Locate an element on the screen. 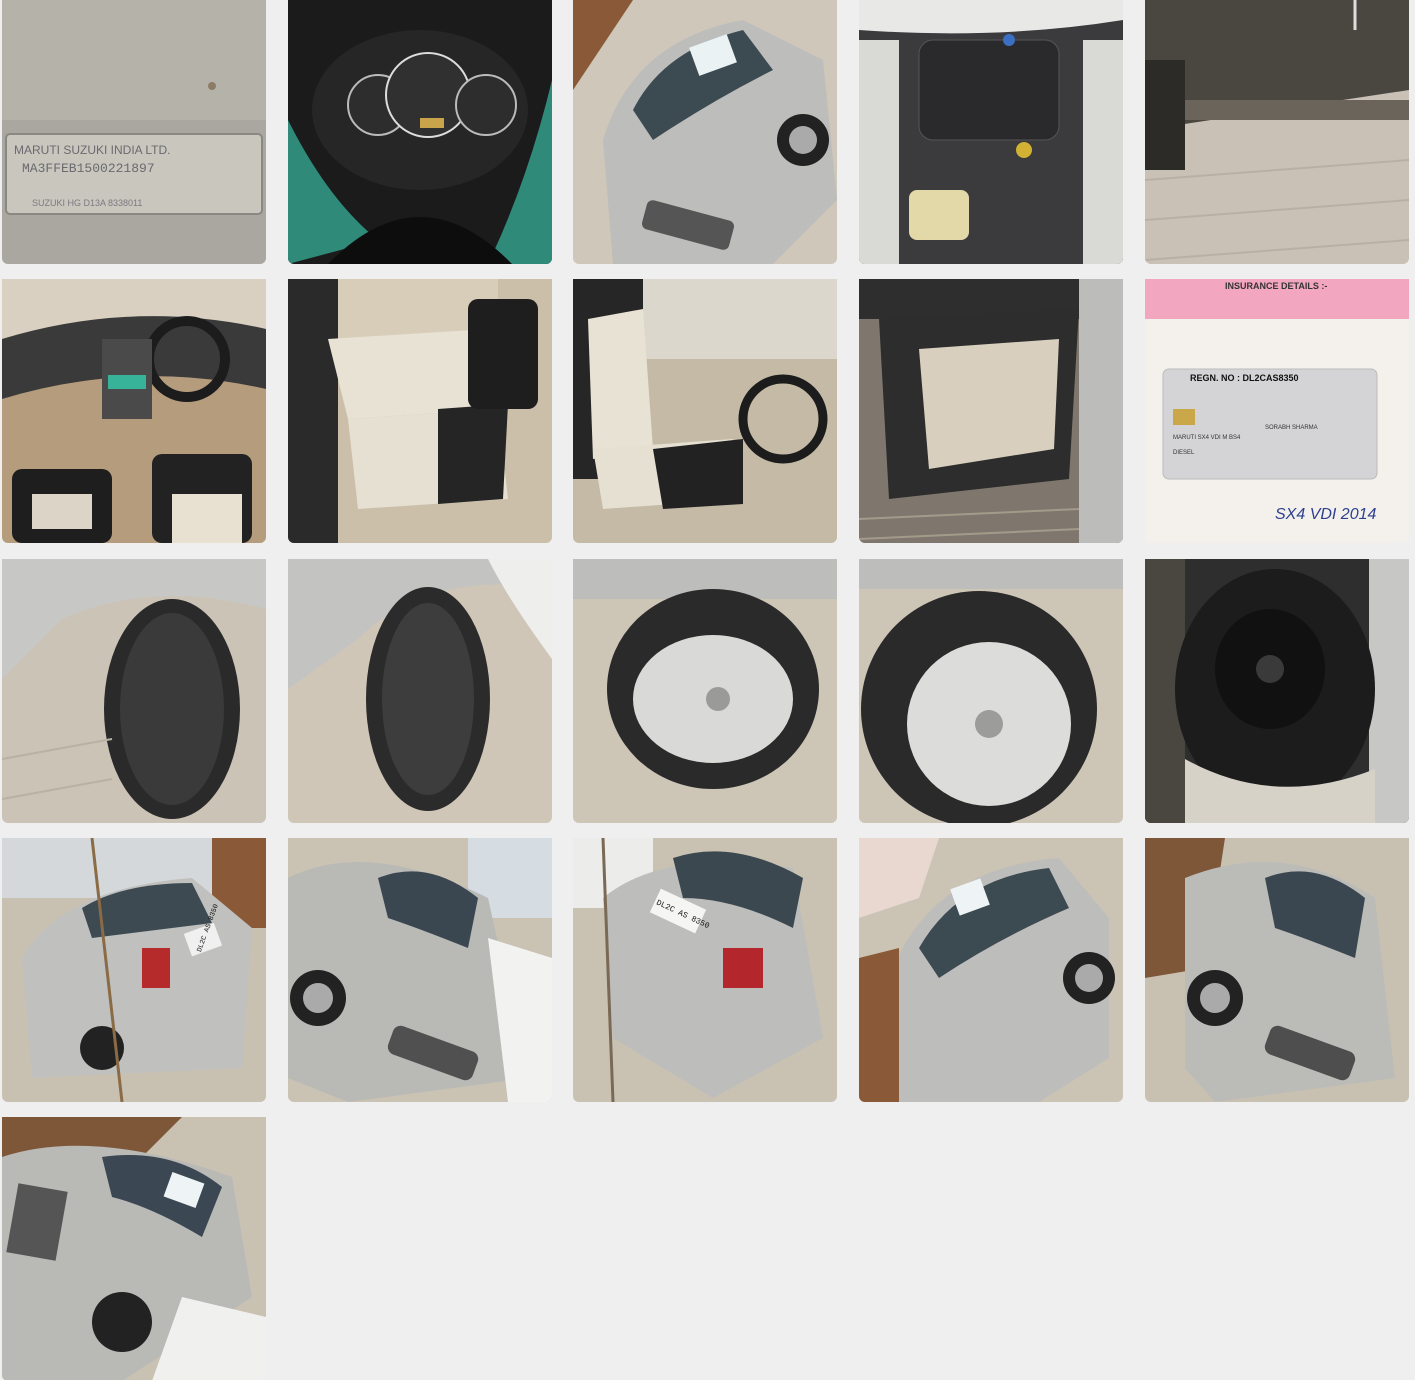  insurance-header-text: INSURANCE DETAILS :- is located at coordinates (1276, 286).